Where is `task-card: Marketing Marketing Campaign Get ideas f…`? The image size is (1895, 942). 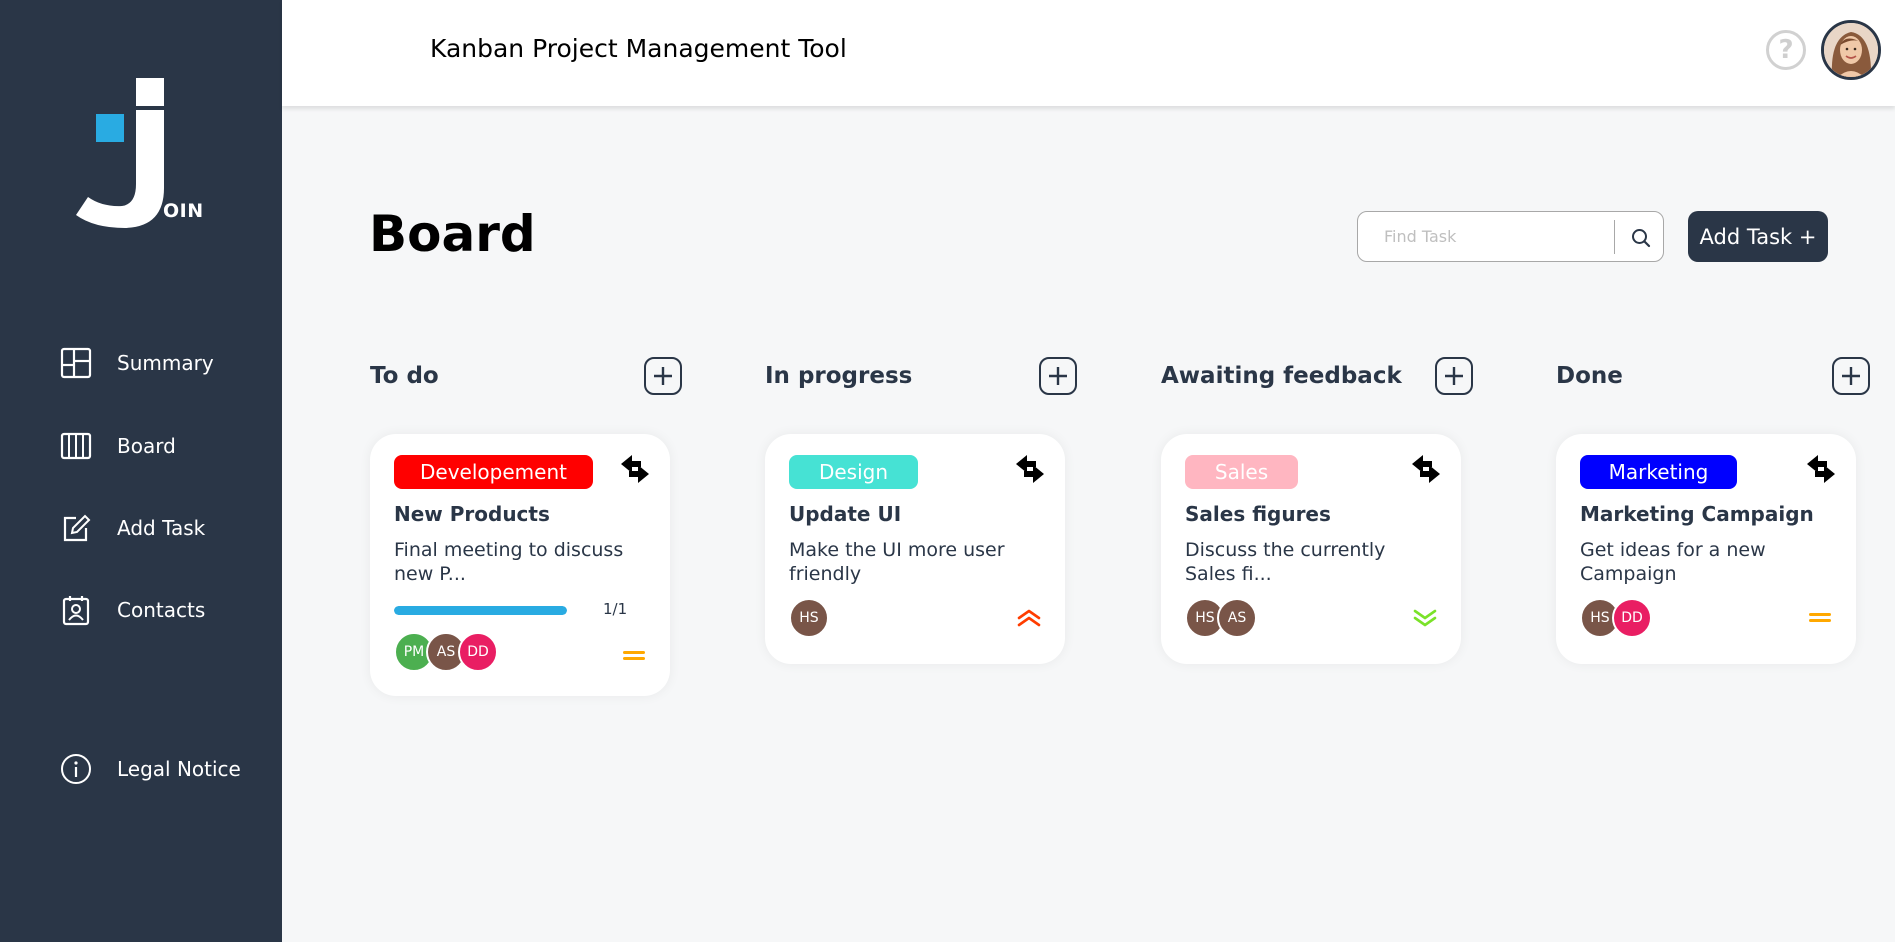
task-card: Marketing Marketing Campaign Get ideas f… is located at coordinates (1706, 549).